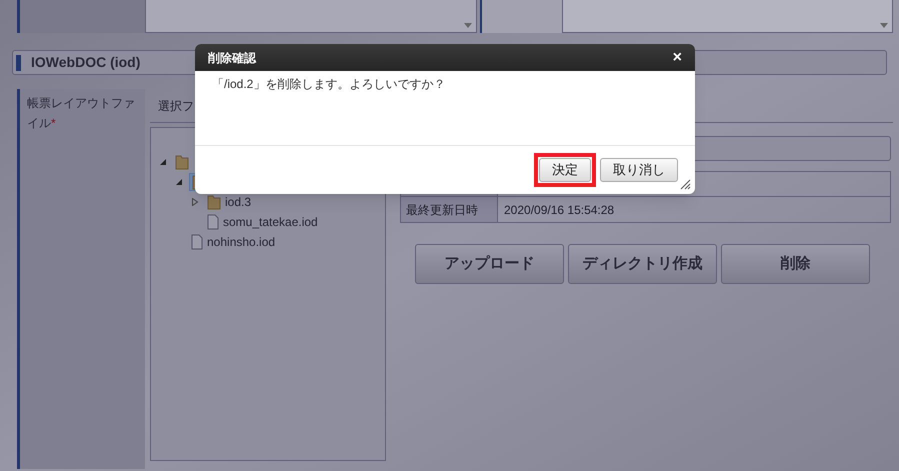 This screenshot has height=471, width=899. I want to click on tree-node, so click(182, 162).